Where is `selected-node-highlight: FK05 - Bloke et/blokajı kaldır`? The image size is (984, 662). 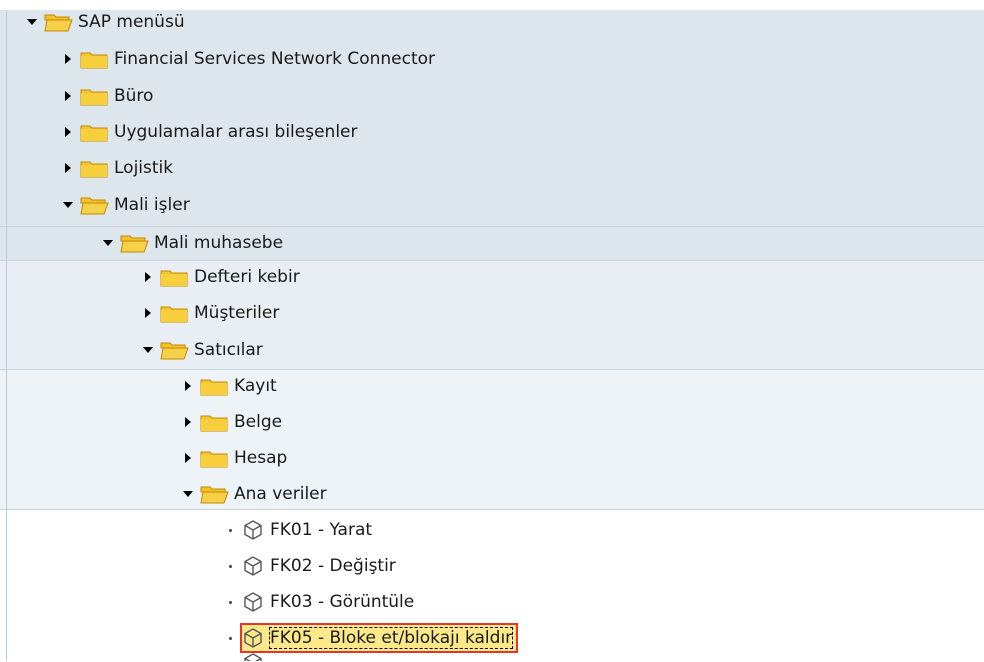 selected-node-highlight: FK05 - Bloke et/blokajı kaldır is located at coordinates (379, 638).